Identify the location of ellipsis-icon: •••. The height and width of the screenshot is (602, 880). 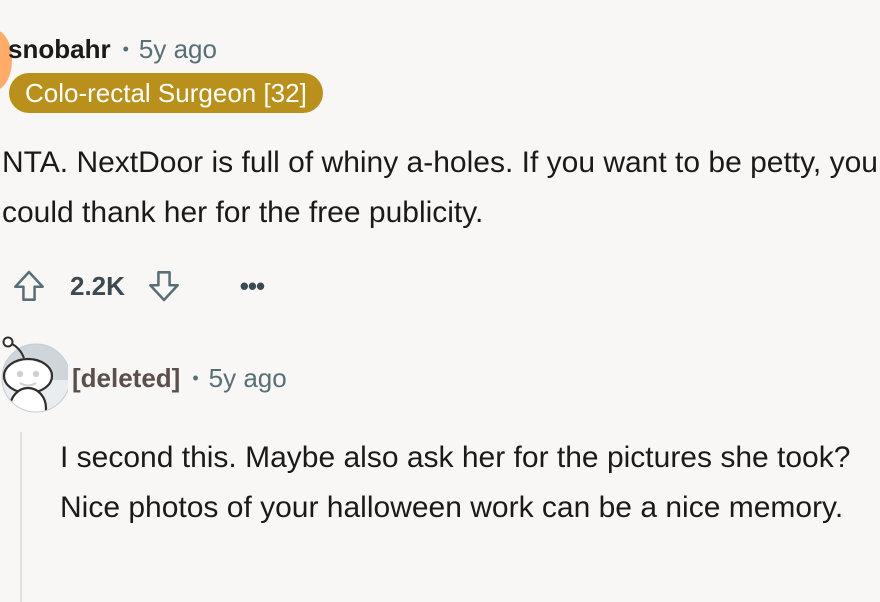
(252, 285).